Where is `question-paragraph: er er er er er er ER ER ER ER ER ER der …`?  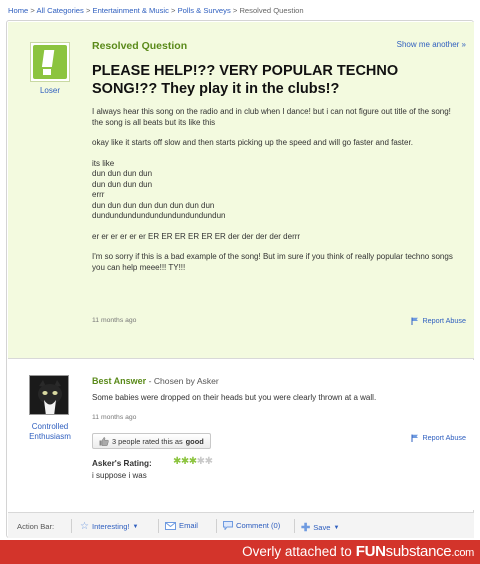 question-paragraph: er er er er er er ER ER ER ER ER ER der … is located at coordinates (196, 236).